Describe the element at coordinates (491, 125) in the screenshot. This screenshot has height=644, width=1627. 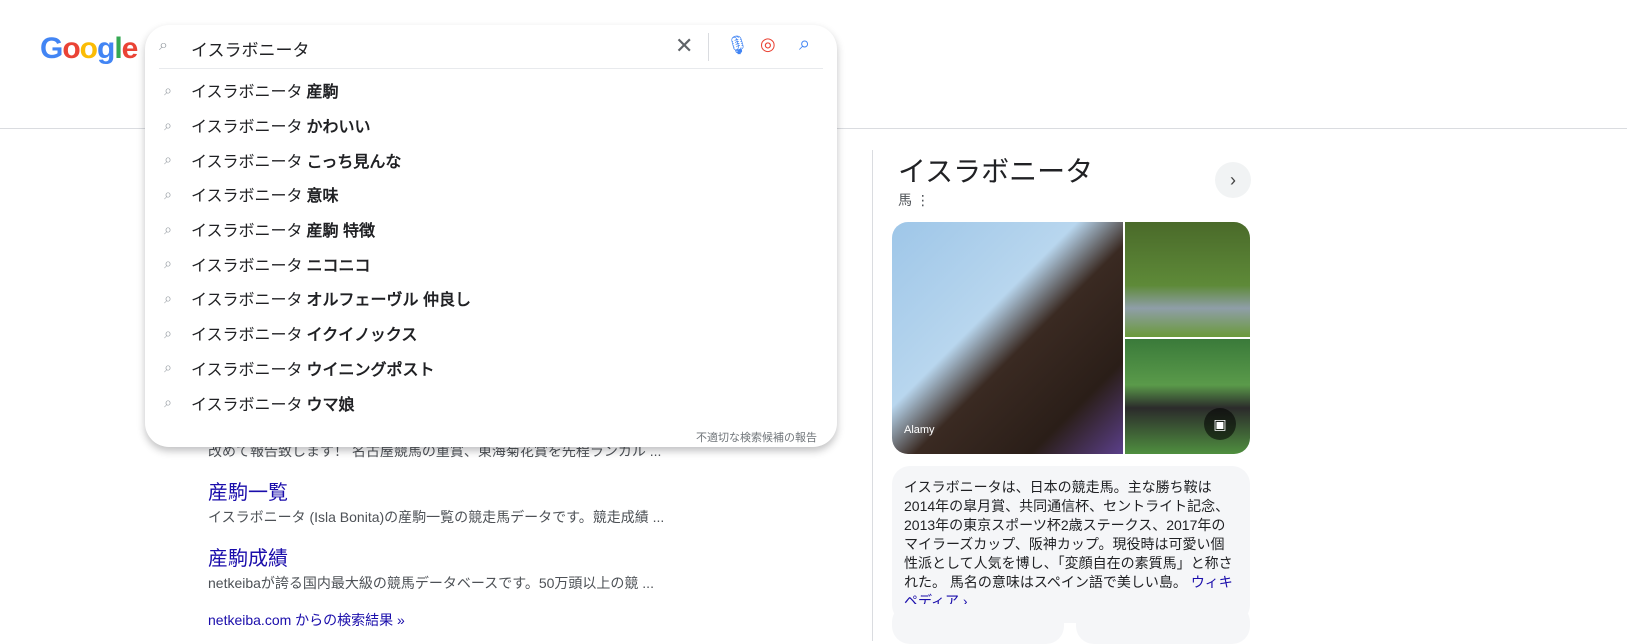
I see `suggestion-item: ⌕ イスラボニータ かわいい` at that location.